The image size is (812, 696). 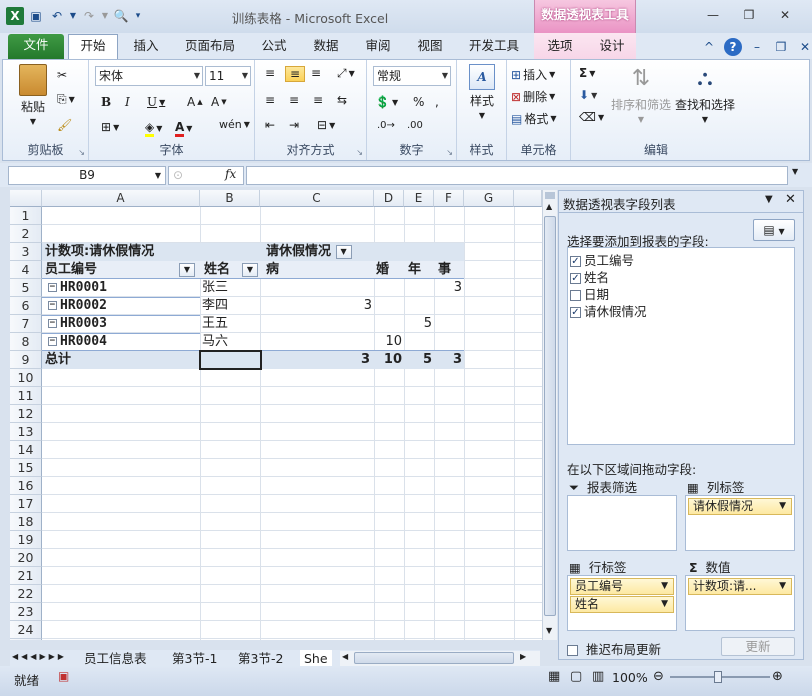 I want to click on pivot-row-field-2: 姓名 ▼, so click(x=231, y=270).